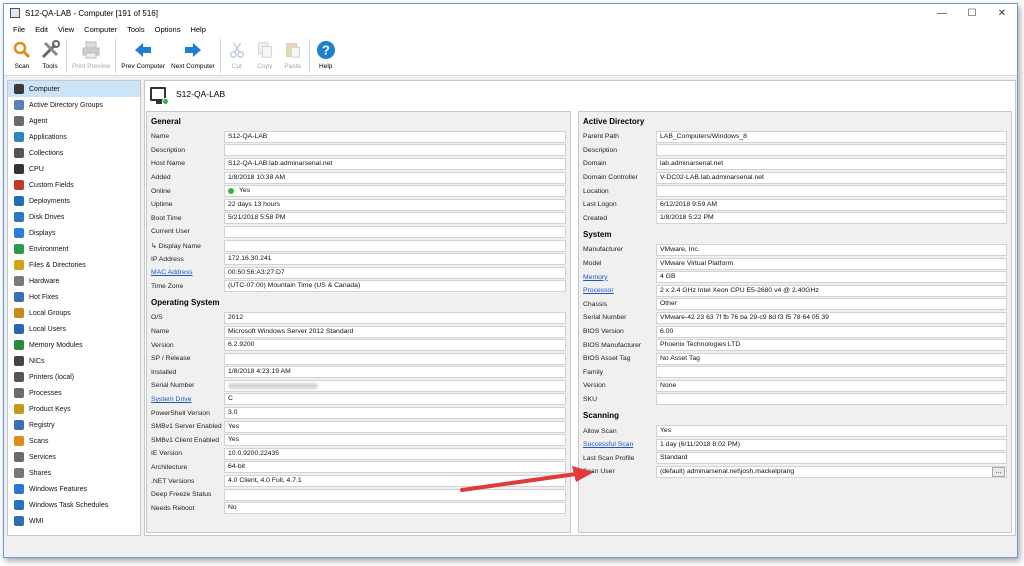 The image size is (1024, 566). Describe the element at coordinates (36, 169) in the screenshot. I see `sidebar-item-label: CPU` at that location.